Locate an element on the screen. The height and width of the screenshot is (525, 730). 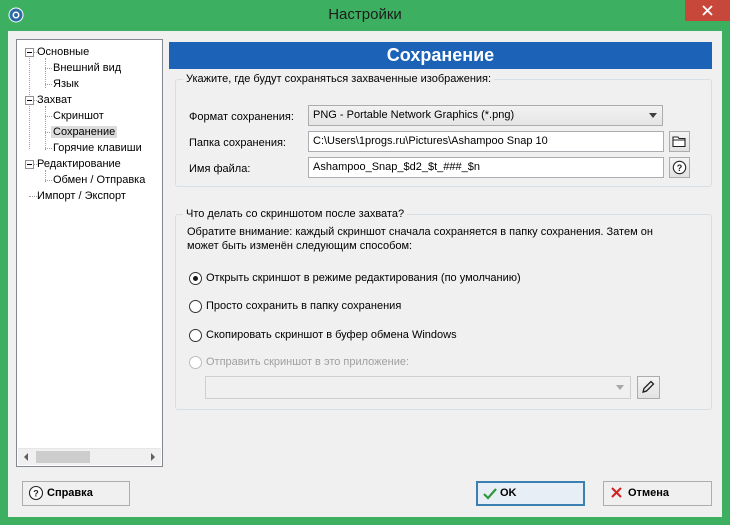
tree-item-screenshot: Скриншот is located at coordinates (78, 116).